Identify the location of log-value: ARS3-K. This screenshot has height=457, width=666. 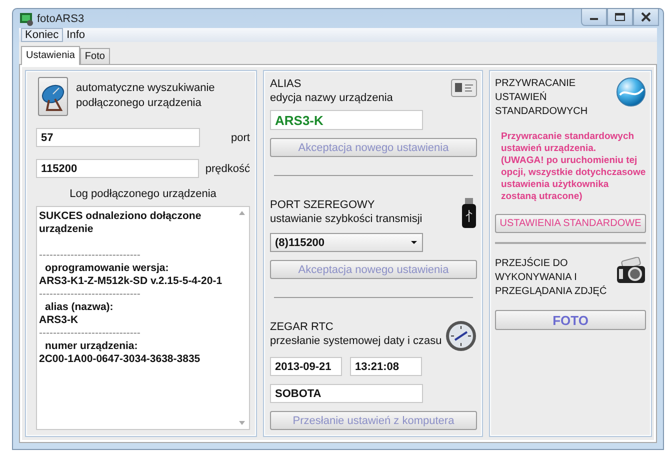
(59, 320).